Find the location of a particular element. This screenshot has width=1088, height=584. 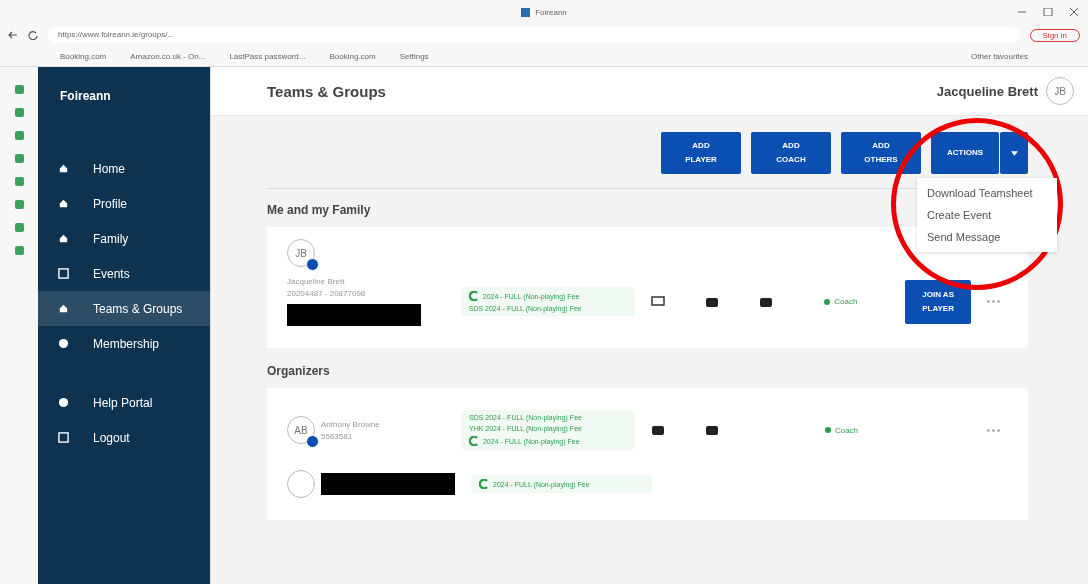

help-icon is located at coordinates (63, 402).